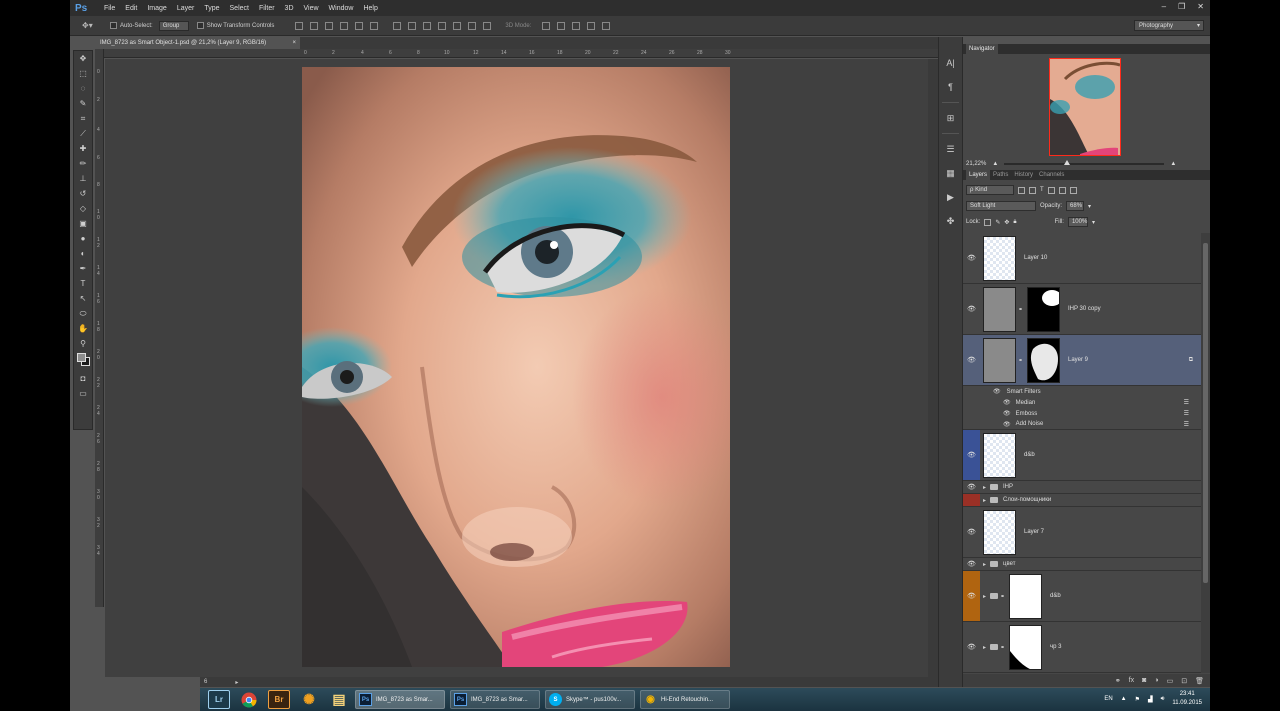 This screenshot has height=711, width=1280. What do you see at coordinates (83, 73) in the screenshot?
I see `marquee-icon: ⬚` at bounding box center [83, 73].